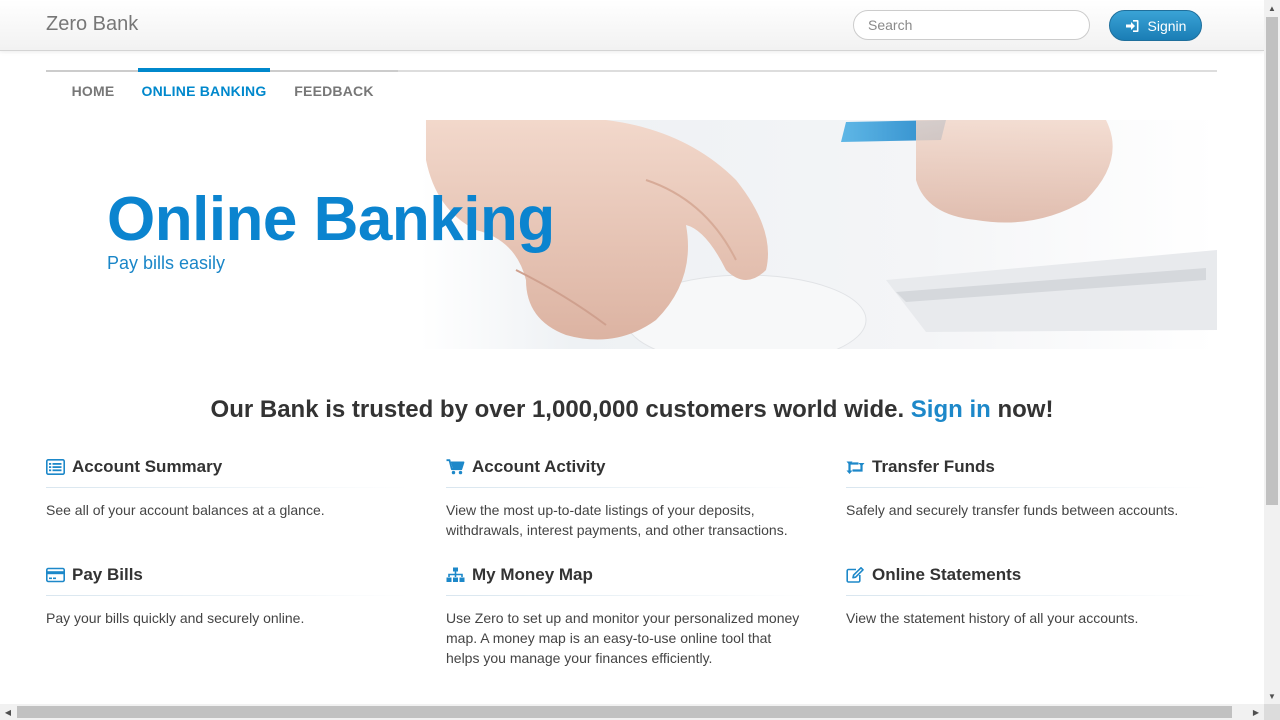 The width and height of the screenshot is (1280, 720). Describe the element at coordinates (1132, 25) in the screenshot. I see `sign-in-icon` at that location.